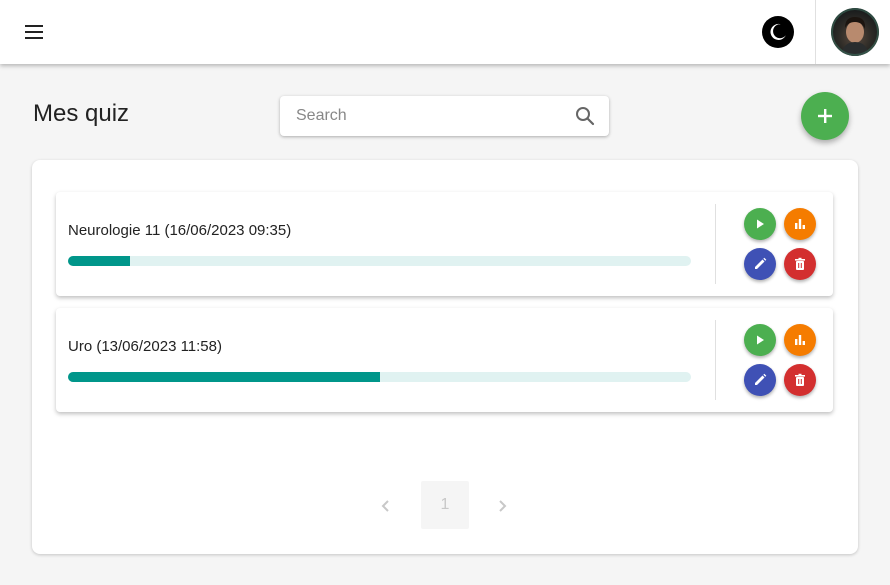 The width and height of the screenshot is (890, 585). I want to click on theme-toggle-button, so click(778, 32).